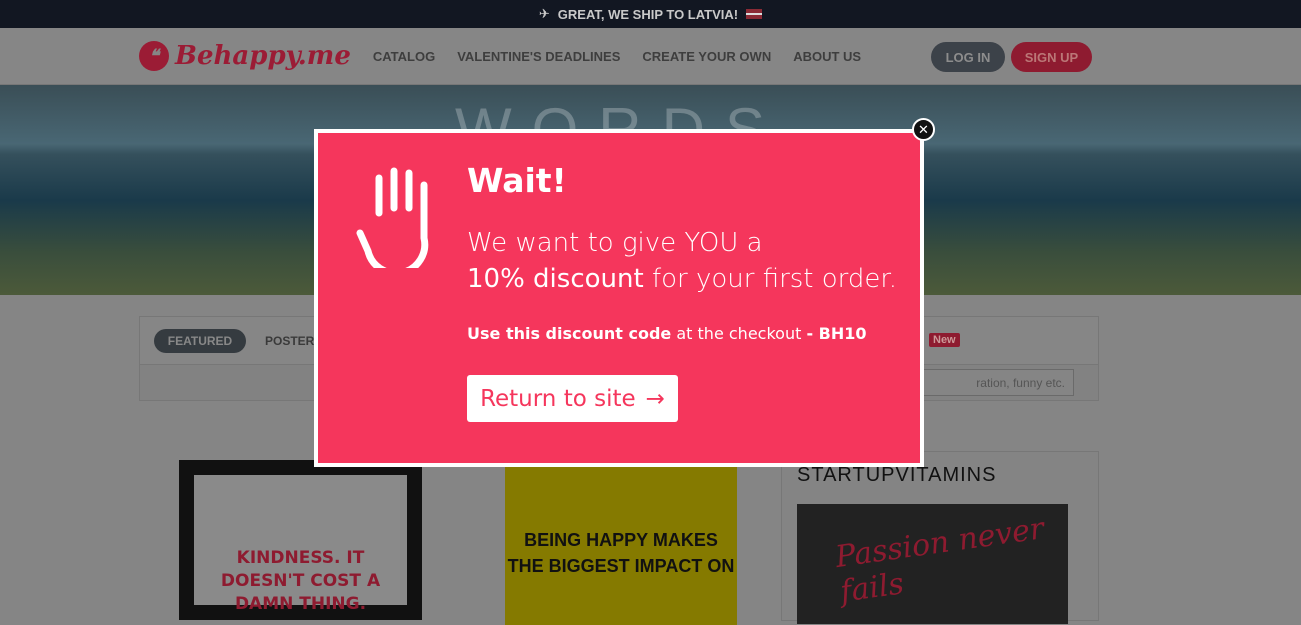  What do you see at coordinates (615, 243) in the screenshot?
I see `message-line: We want to give YOU a` at bounding box center [615, 243].